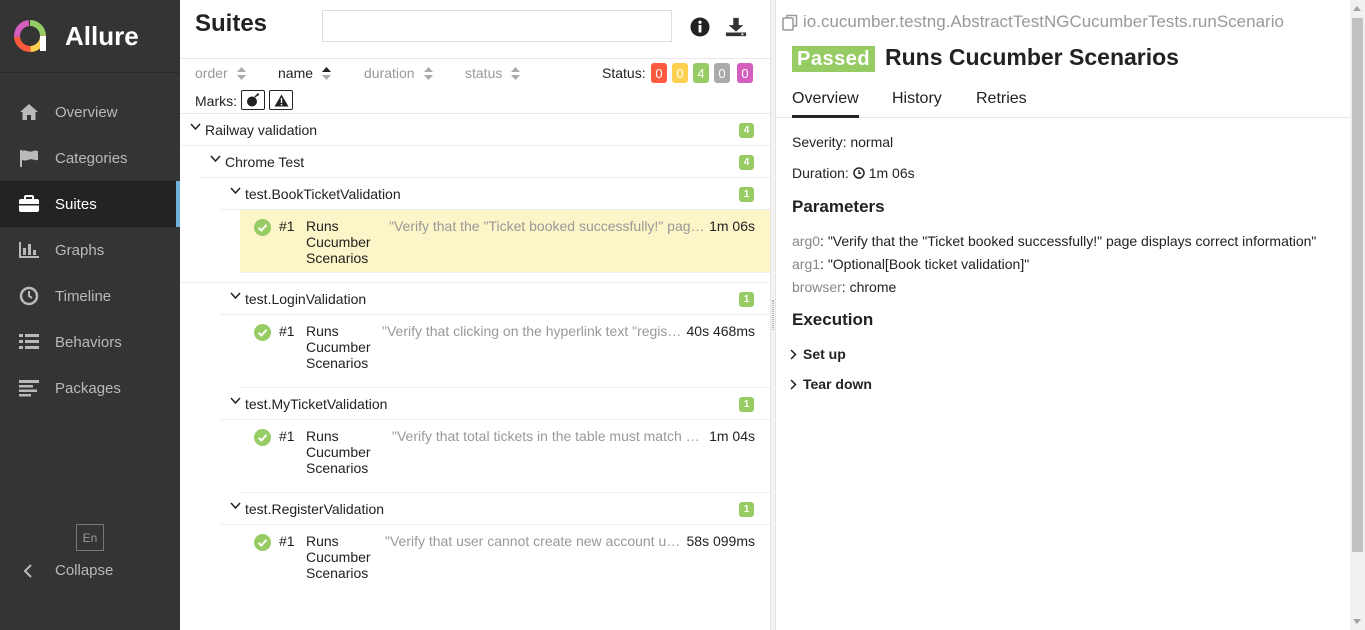 The height and width of the screenshot is (630, 1365). What do you see at coordinates (29, 296) in the screenshot?
I see `clock-icon` at bounding box center [29, 296].